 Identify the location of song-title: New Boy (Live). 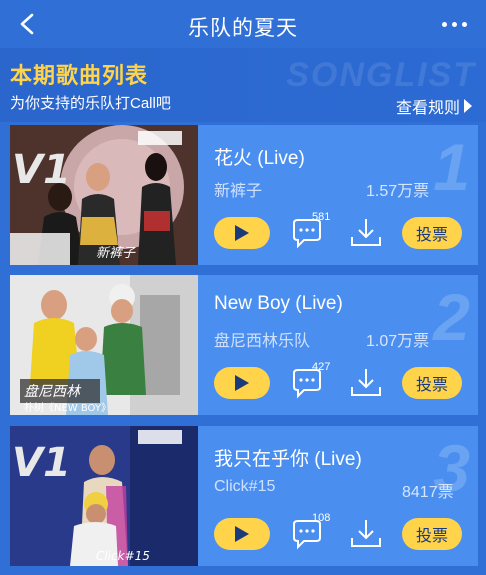
(278, 303).